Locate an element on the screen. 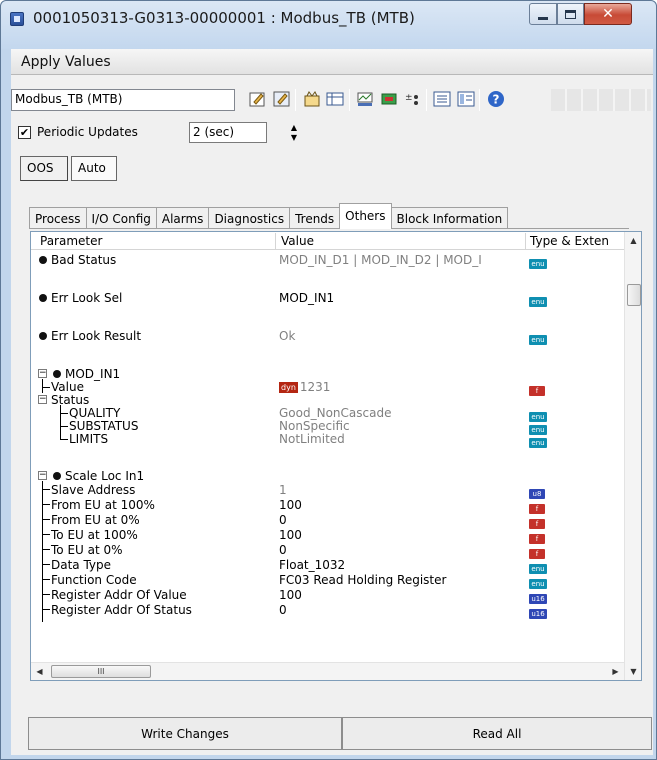 The height and width of the screenshot is (760, 657). menu-bar: Apply Values is located at coordinates (332, 62).